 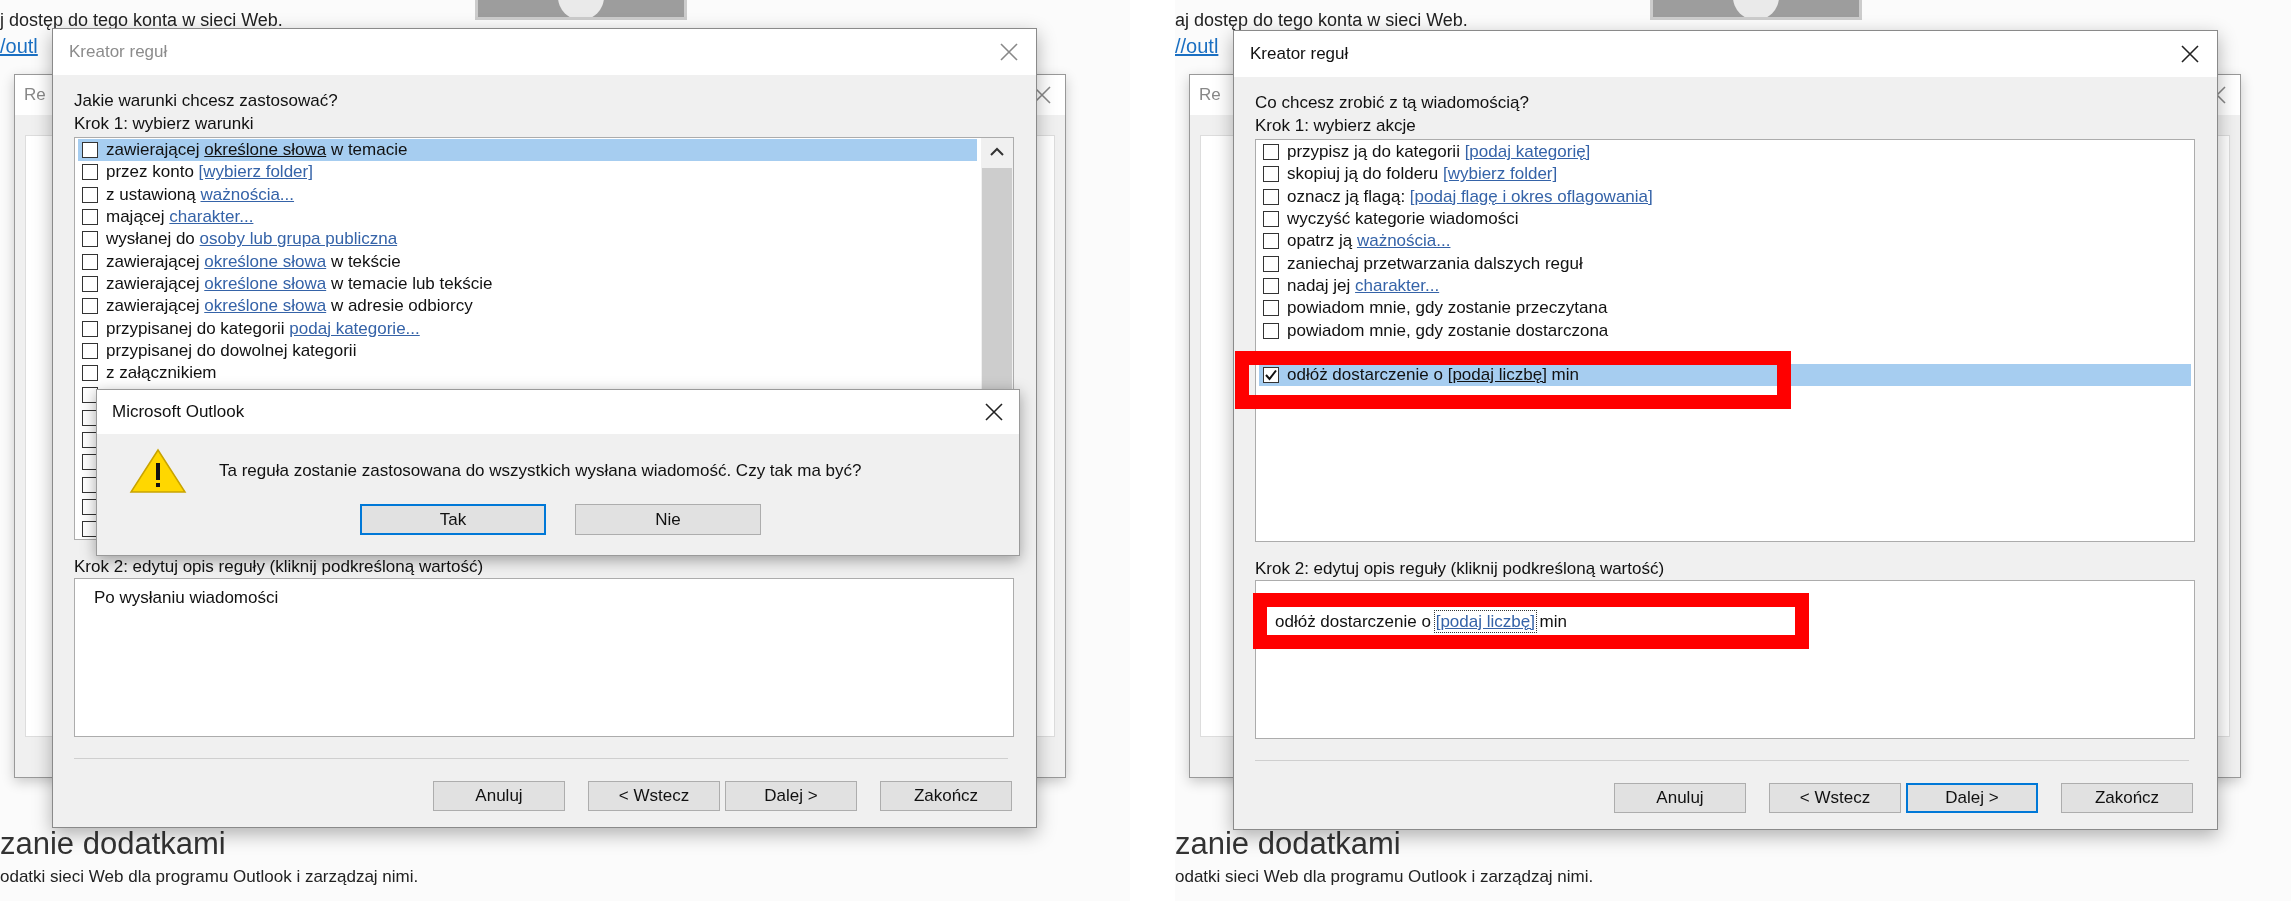 I want to click on item-label: odłóż dostarczenie o [podaj liczbę] min, so click(x=1433, y=375).